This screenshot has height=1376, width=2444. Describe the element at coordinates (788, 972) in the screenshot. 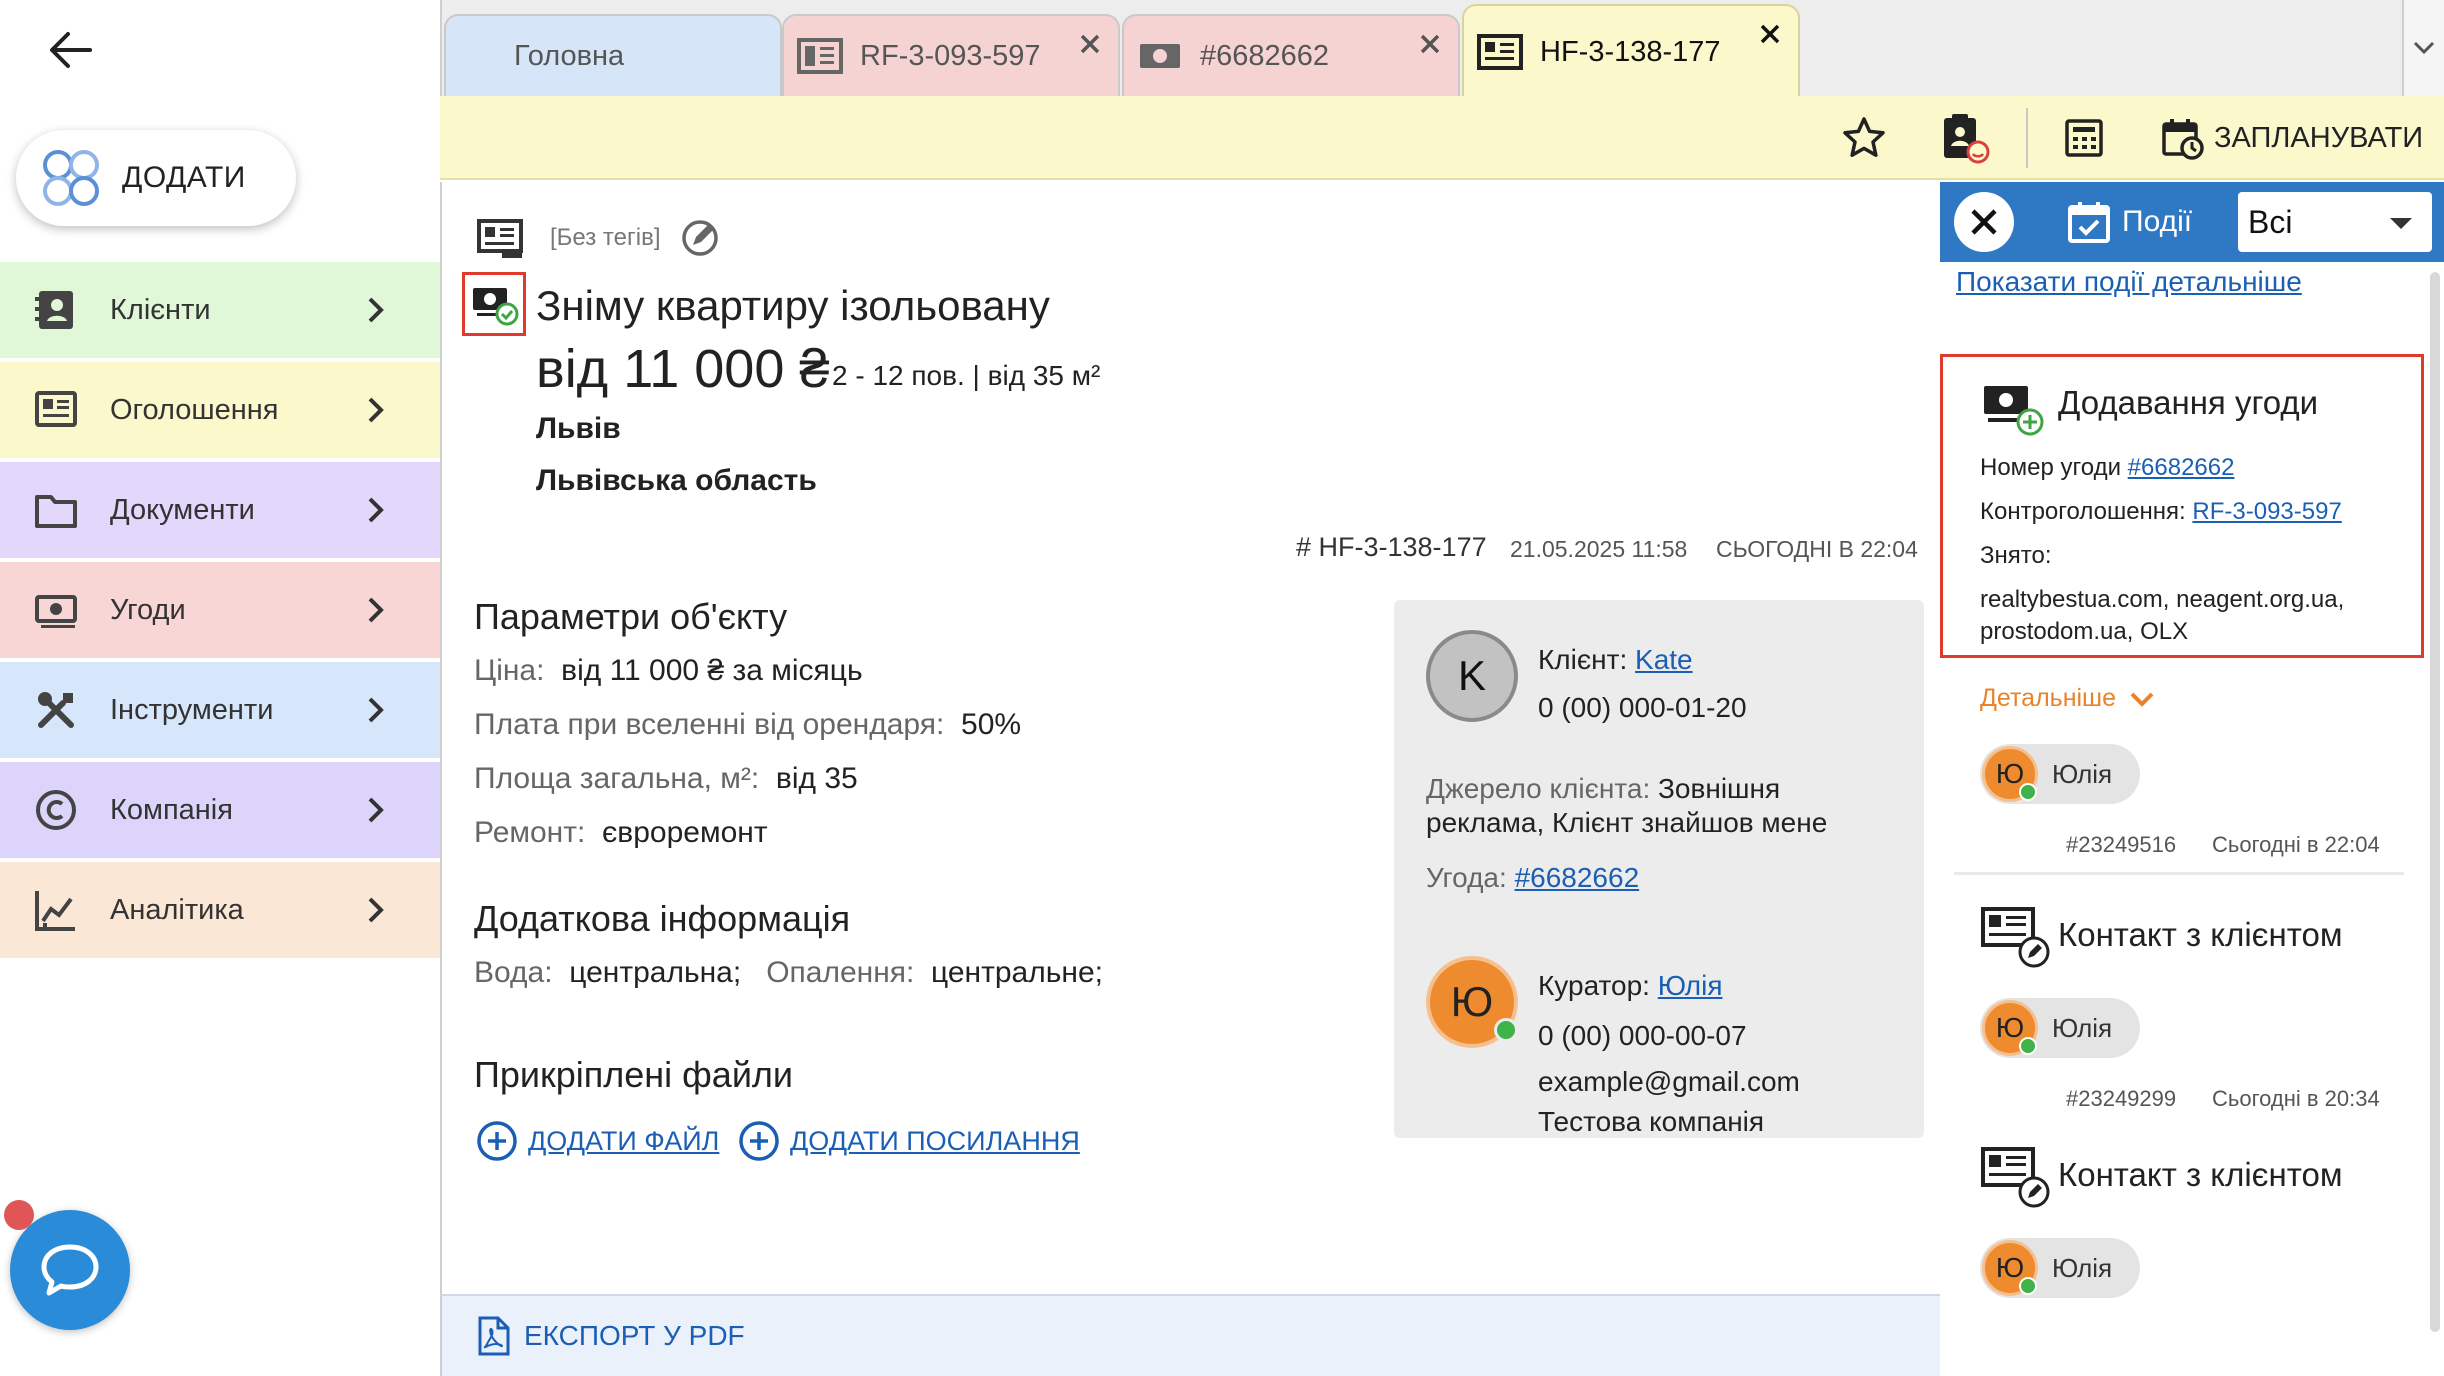

I see `extra-info-row: Вода: центральна; Опалення: центральне;` at that location.